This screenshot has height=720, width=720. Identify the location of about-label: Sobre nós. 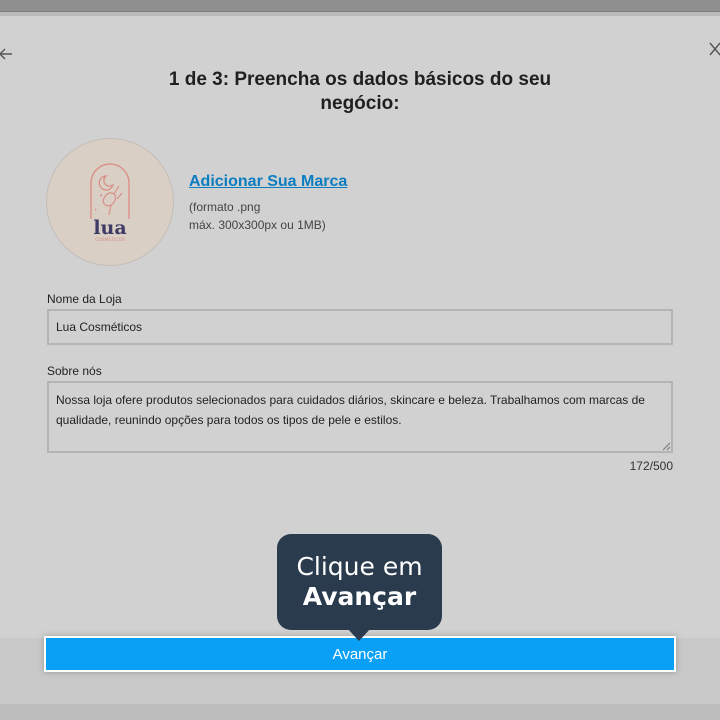
(74, 371).